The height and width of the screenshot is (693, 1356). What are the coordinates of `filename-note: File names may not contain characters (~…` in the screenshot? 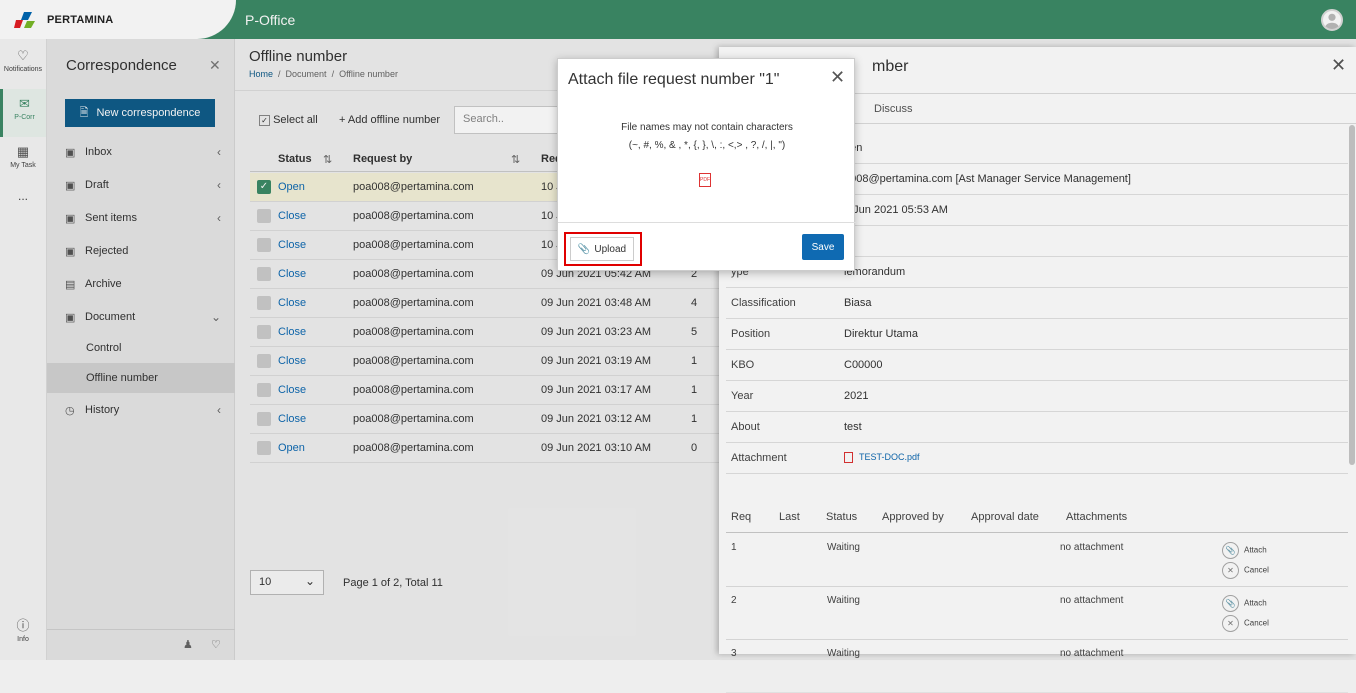 It's located at (707, 136).